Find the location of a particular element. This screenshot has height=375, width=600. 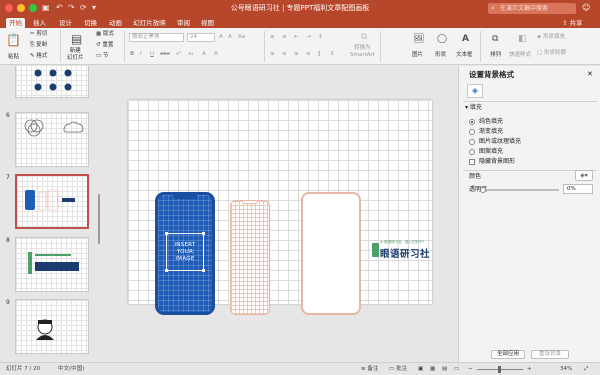

decrease-indent-button: ⇤ is located at coordinates (296, 37).